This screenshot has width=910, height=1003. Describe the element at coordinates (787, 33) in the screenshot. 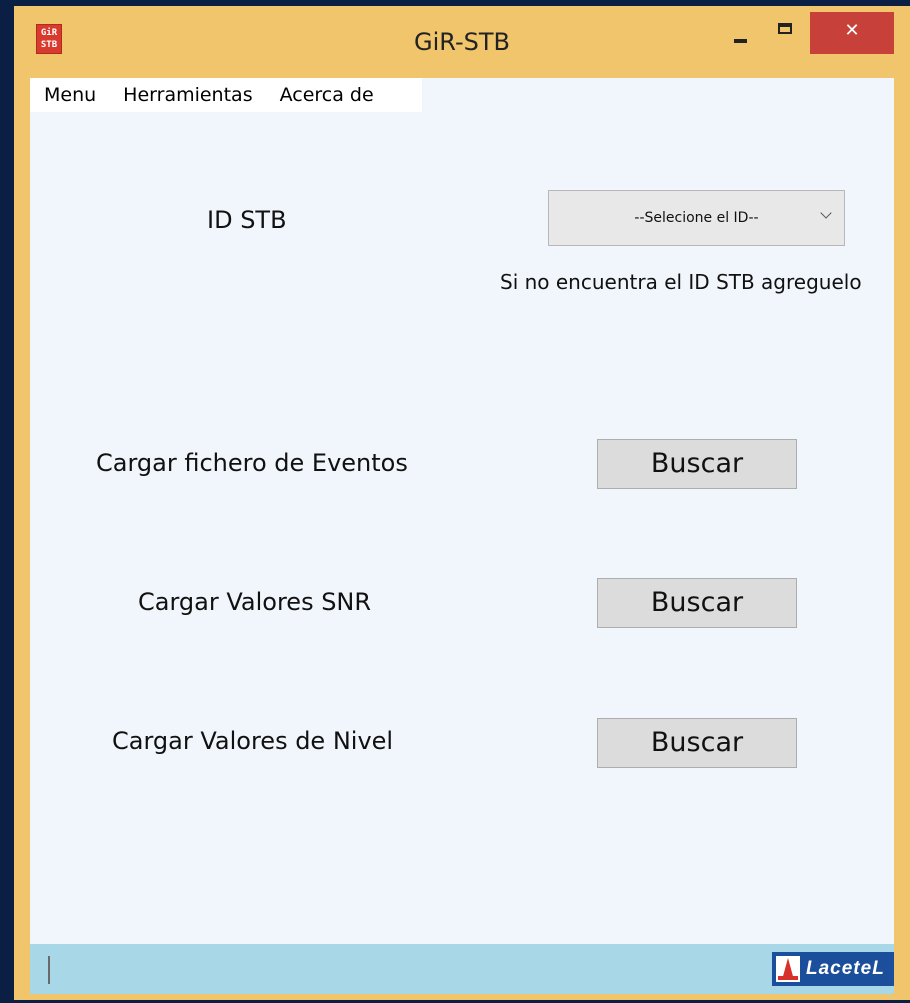

I see `maximize-button` at that location.